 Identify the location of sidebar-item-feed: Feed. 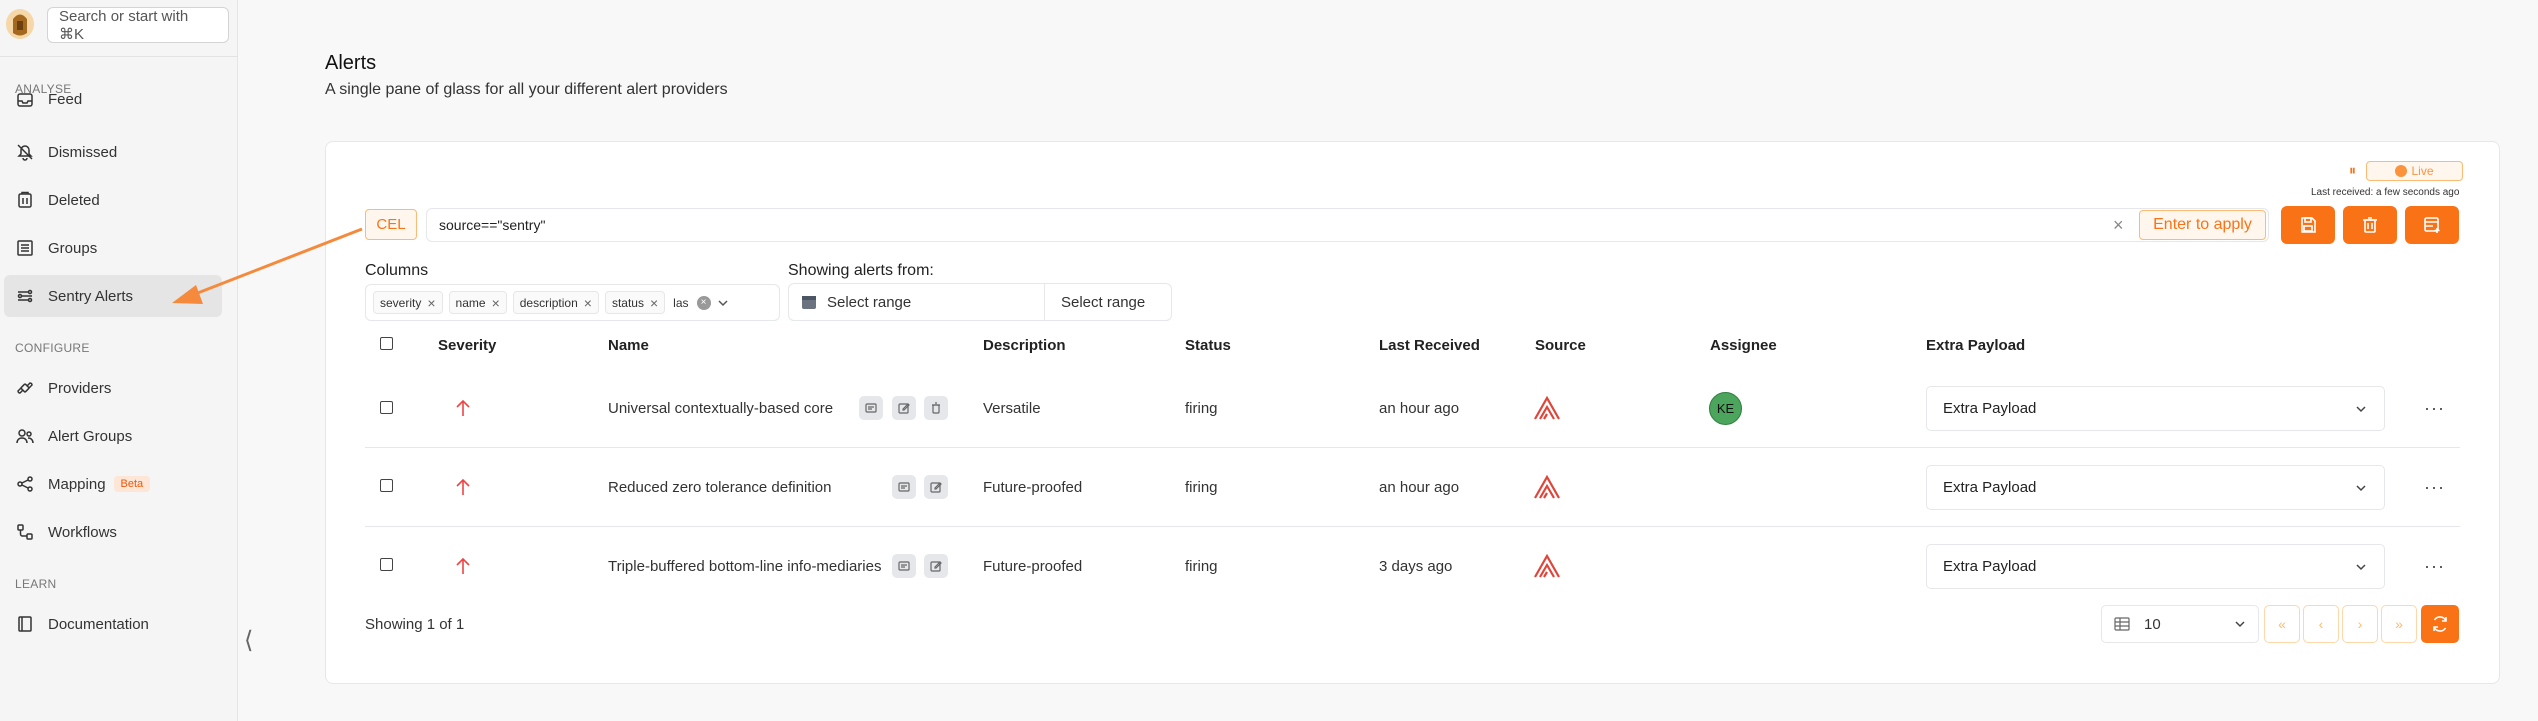
(113, 105).